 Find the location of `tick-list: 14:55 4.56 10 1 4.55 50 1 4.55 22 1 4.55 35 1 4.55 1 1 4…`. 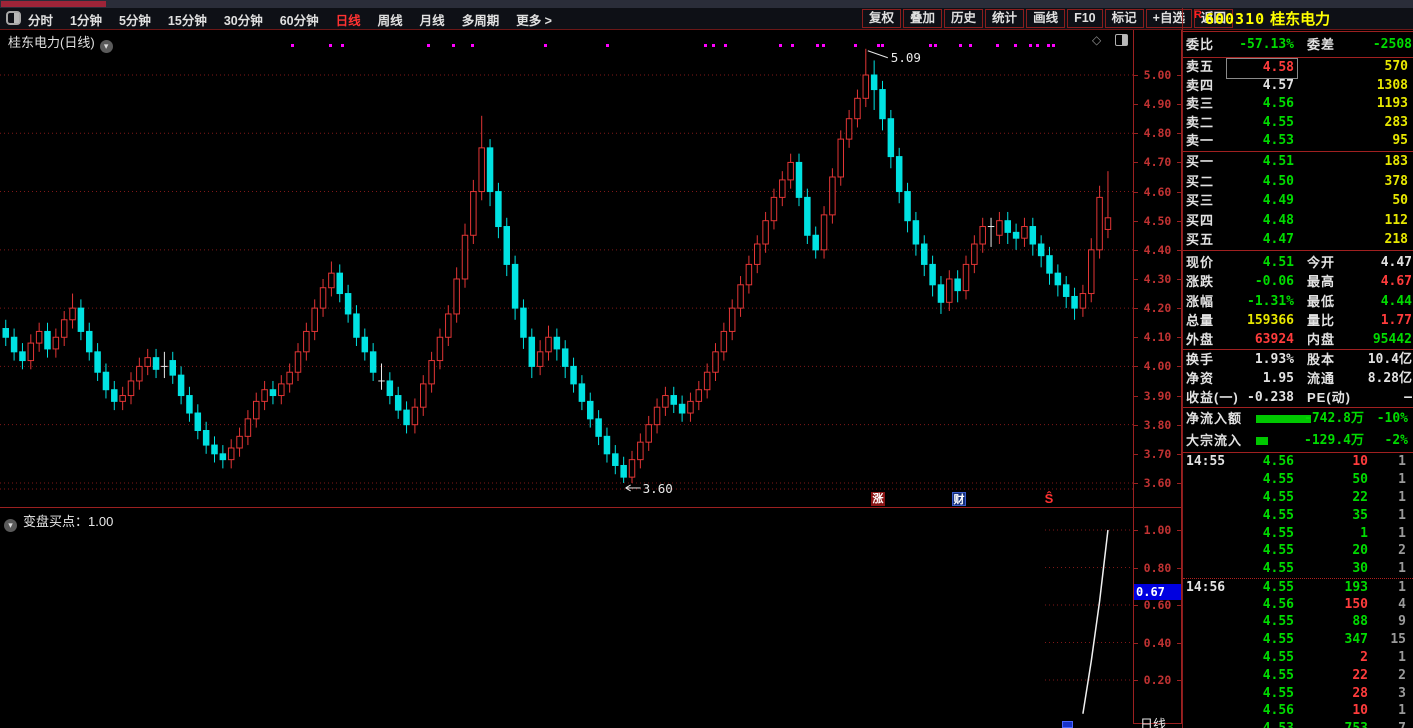

tick-list: 14:55 4.56 10 1 4.55 50 1 4.55 22 1 4.55 35 1 4.55 1 1 4… is located at coordinates (1298, 590).